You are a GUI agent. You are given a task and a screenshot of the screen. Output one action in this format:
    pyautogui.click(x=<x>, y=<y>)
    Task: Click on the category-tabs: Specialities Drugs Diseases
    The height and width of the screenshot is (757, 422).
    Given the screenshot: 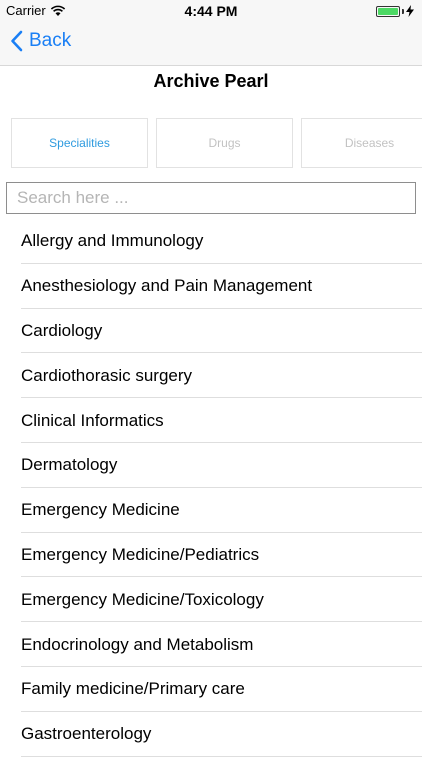 What is the action you would take?
    pyautogui.click(x=216, y=143)
    